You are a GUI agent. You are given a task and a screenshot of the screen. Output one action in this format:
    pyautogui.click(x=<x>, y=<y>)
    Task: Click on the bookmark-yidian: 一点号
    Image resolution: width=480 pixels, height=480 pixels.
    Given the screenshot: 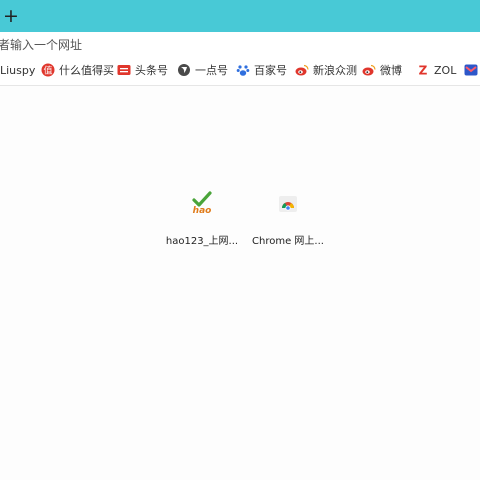 What is the action you would take?
    pyautogui.click(x=202, y=71)
    